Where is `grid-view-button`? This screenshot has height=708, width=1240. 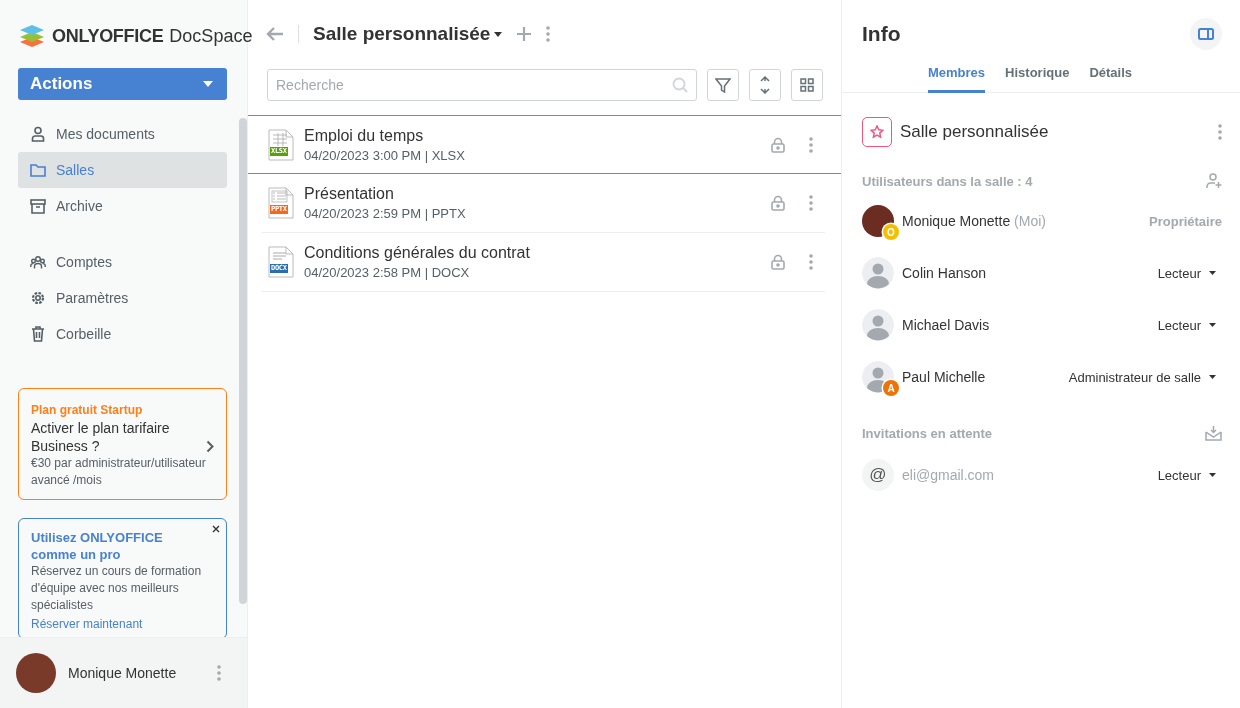 grid-view-button is located at coordinates (807, 85).